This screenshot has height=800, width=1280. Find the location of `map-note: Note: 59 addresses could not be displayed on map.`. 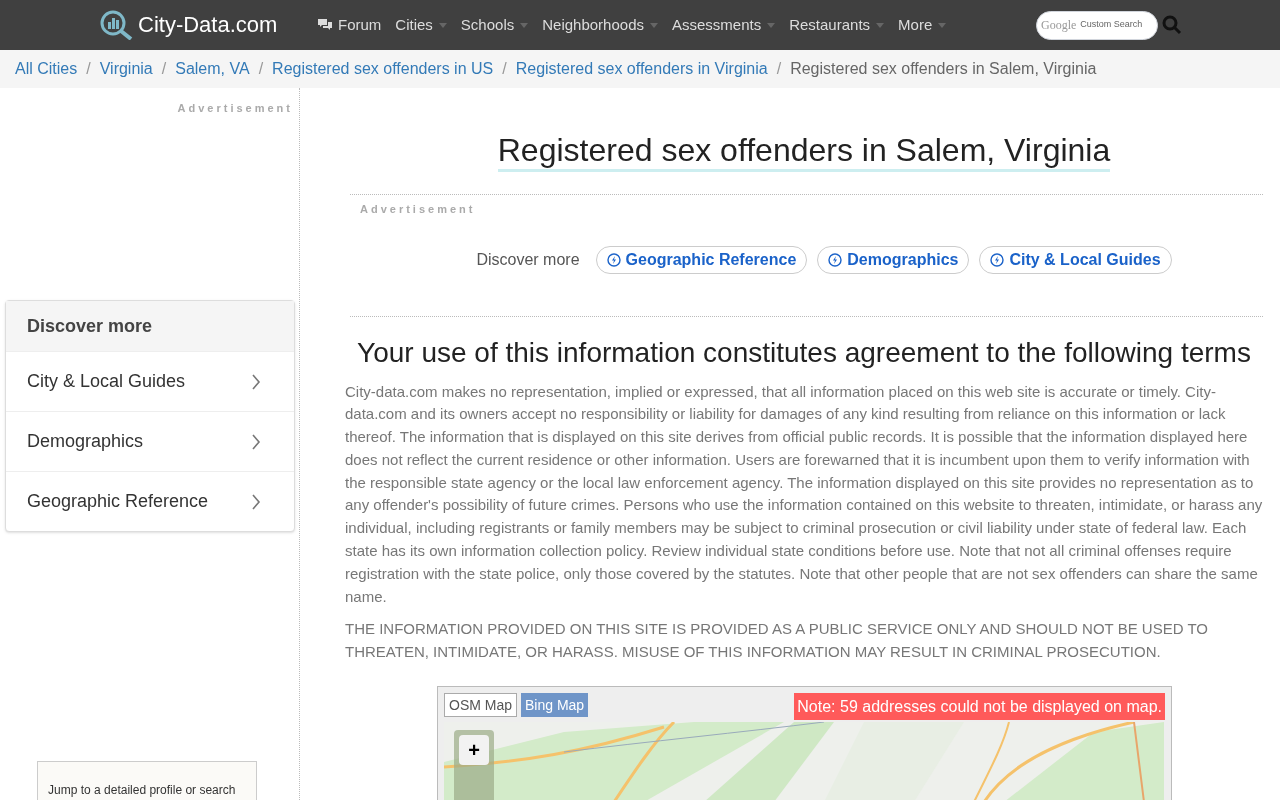

map-note: Note: 59 addresses could not be displayed on map. is located at coordinates (979, 707).